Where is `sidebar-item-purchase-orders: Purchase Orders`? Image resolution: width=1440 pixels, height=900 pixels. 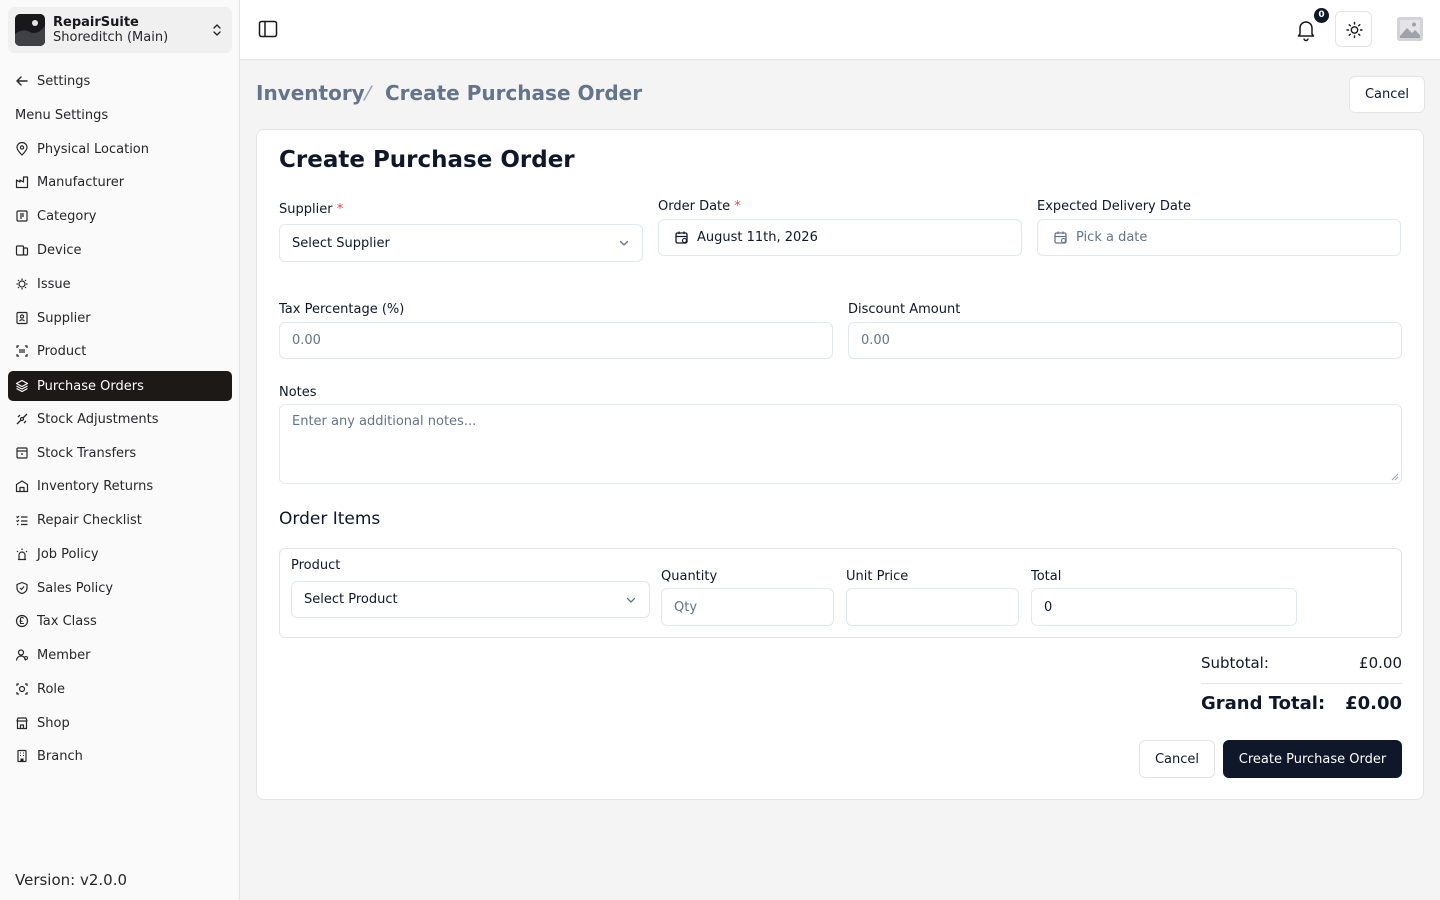
sidebar-item-purchase-orders: Purchase Orders is located at coordinates (120, 386).